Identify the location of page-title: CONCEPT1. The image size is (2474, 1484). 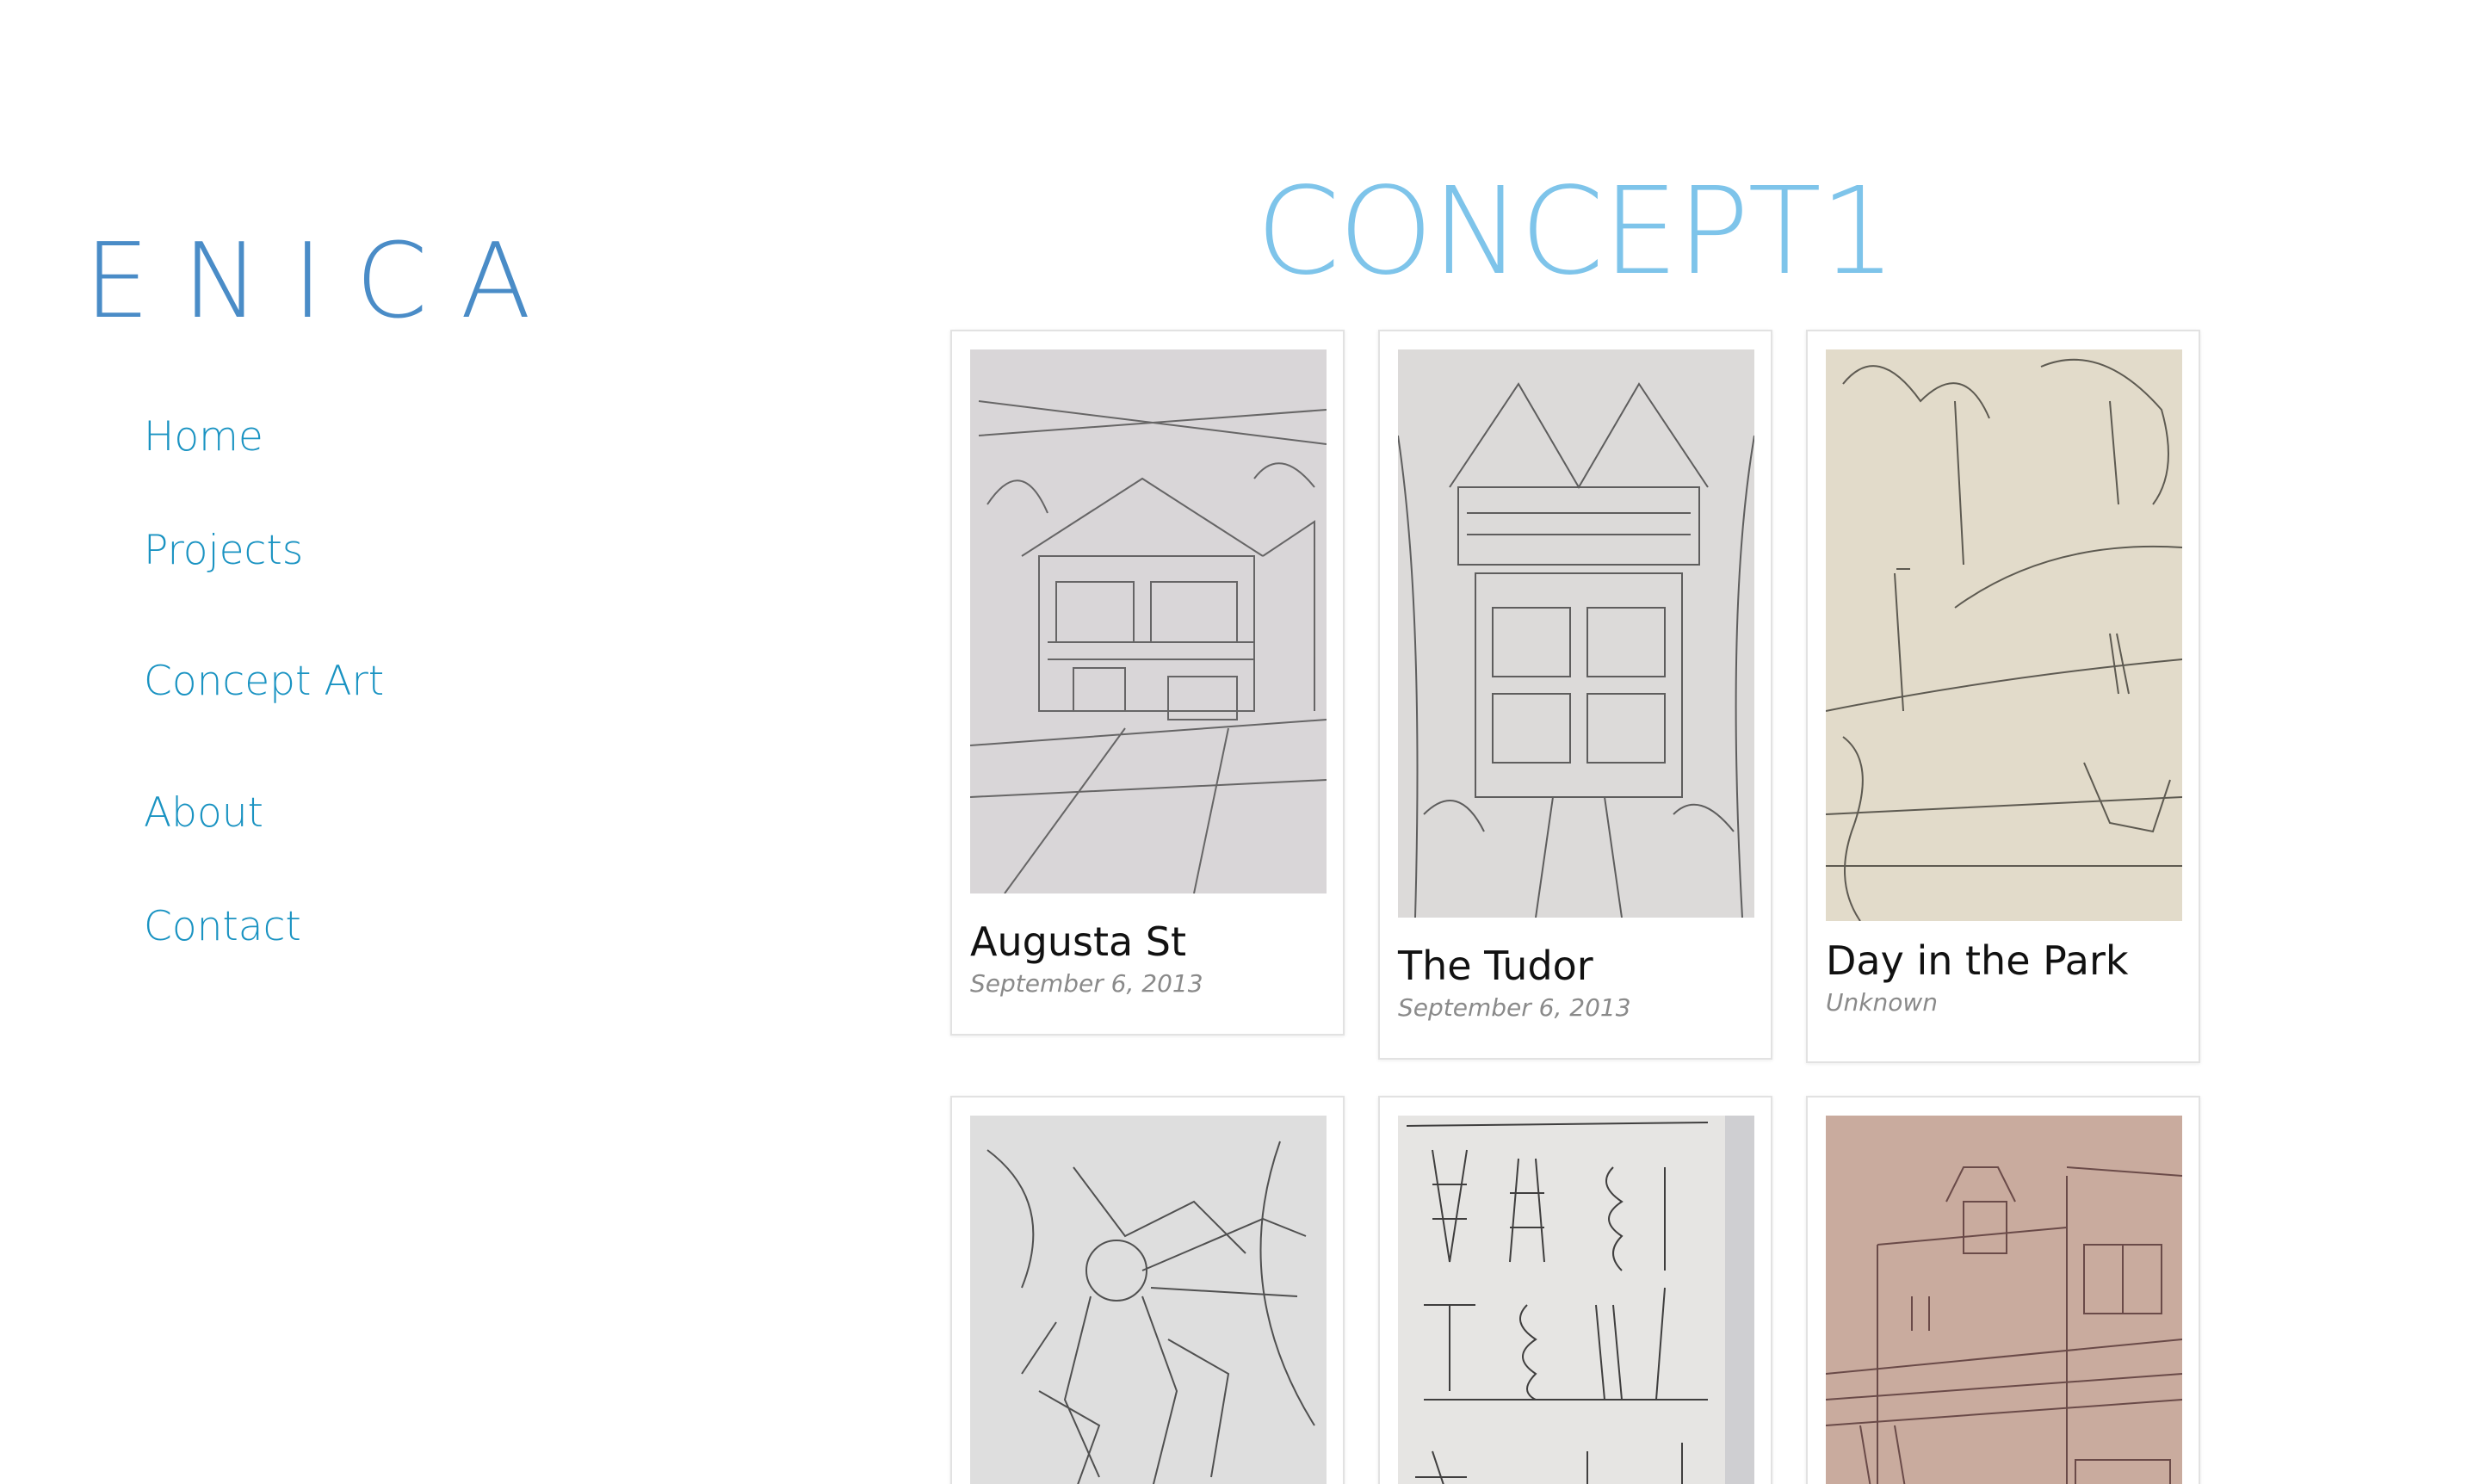
(1576, 232).